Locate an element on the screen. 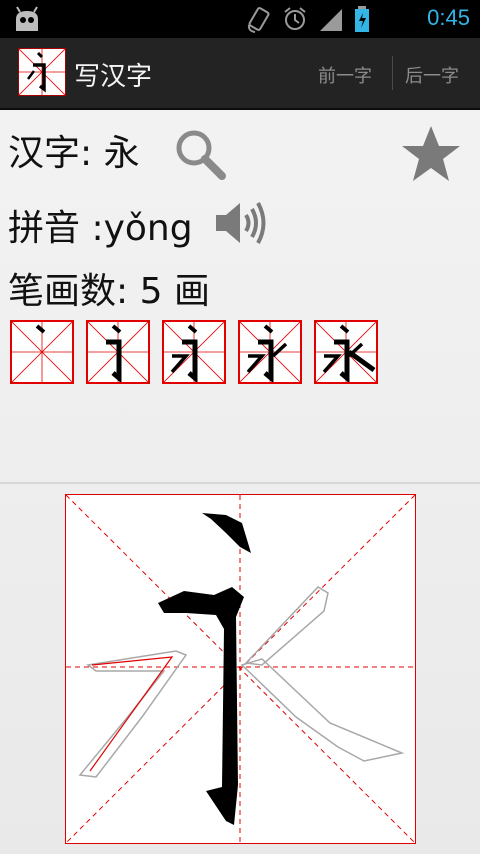  pinyin-line: 拼音 :yǒng is located at coordinates (100, 225).